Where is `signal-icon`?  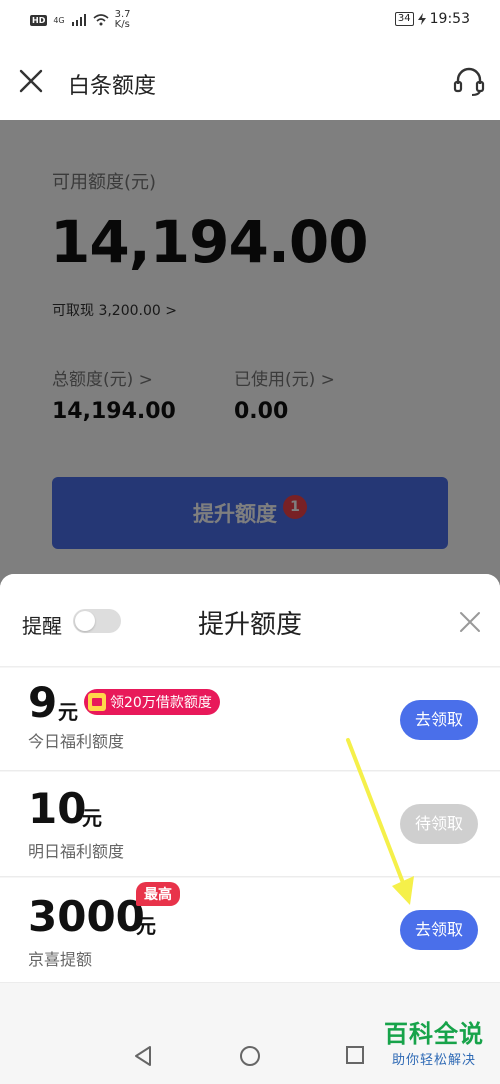 signal-icon is located at coordinates (78, 20).